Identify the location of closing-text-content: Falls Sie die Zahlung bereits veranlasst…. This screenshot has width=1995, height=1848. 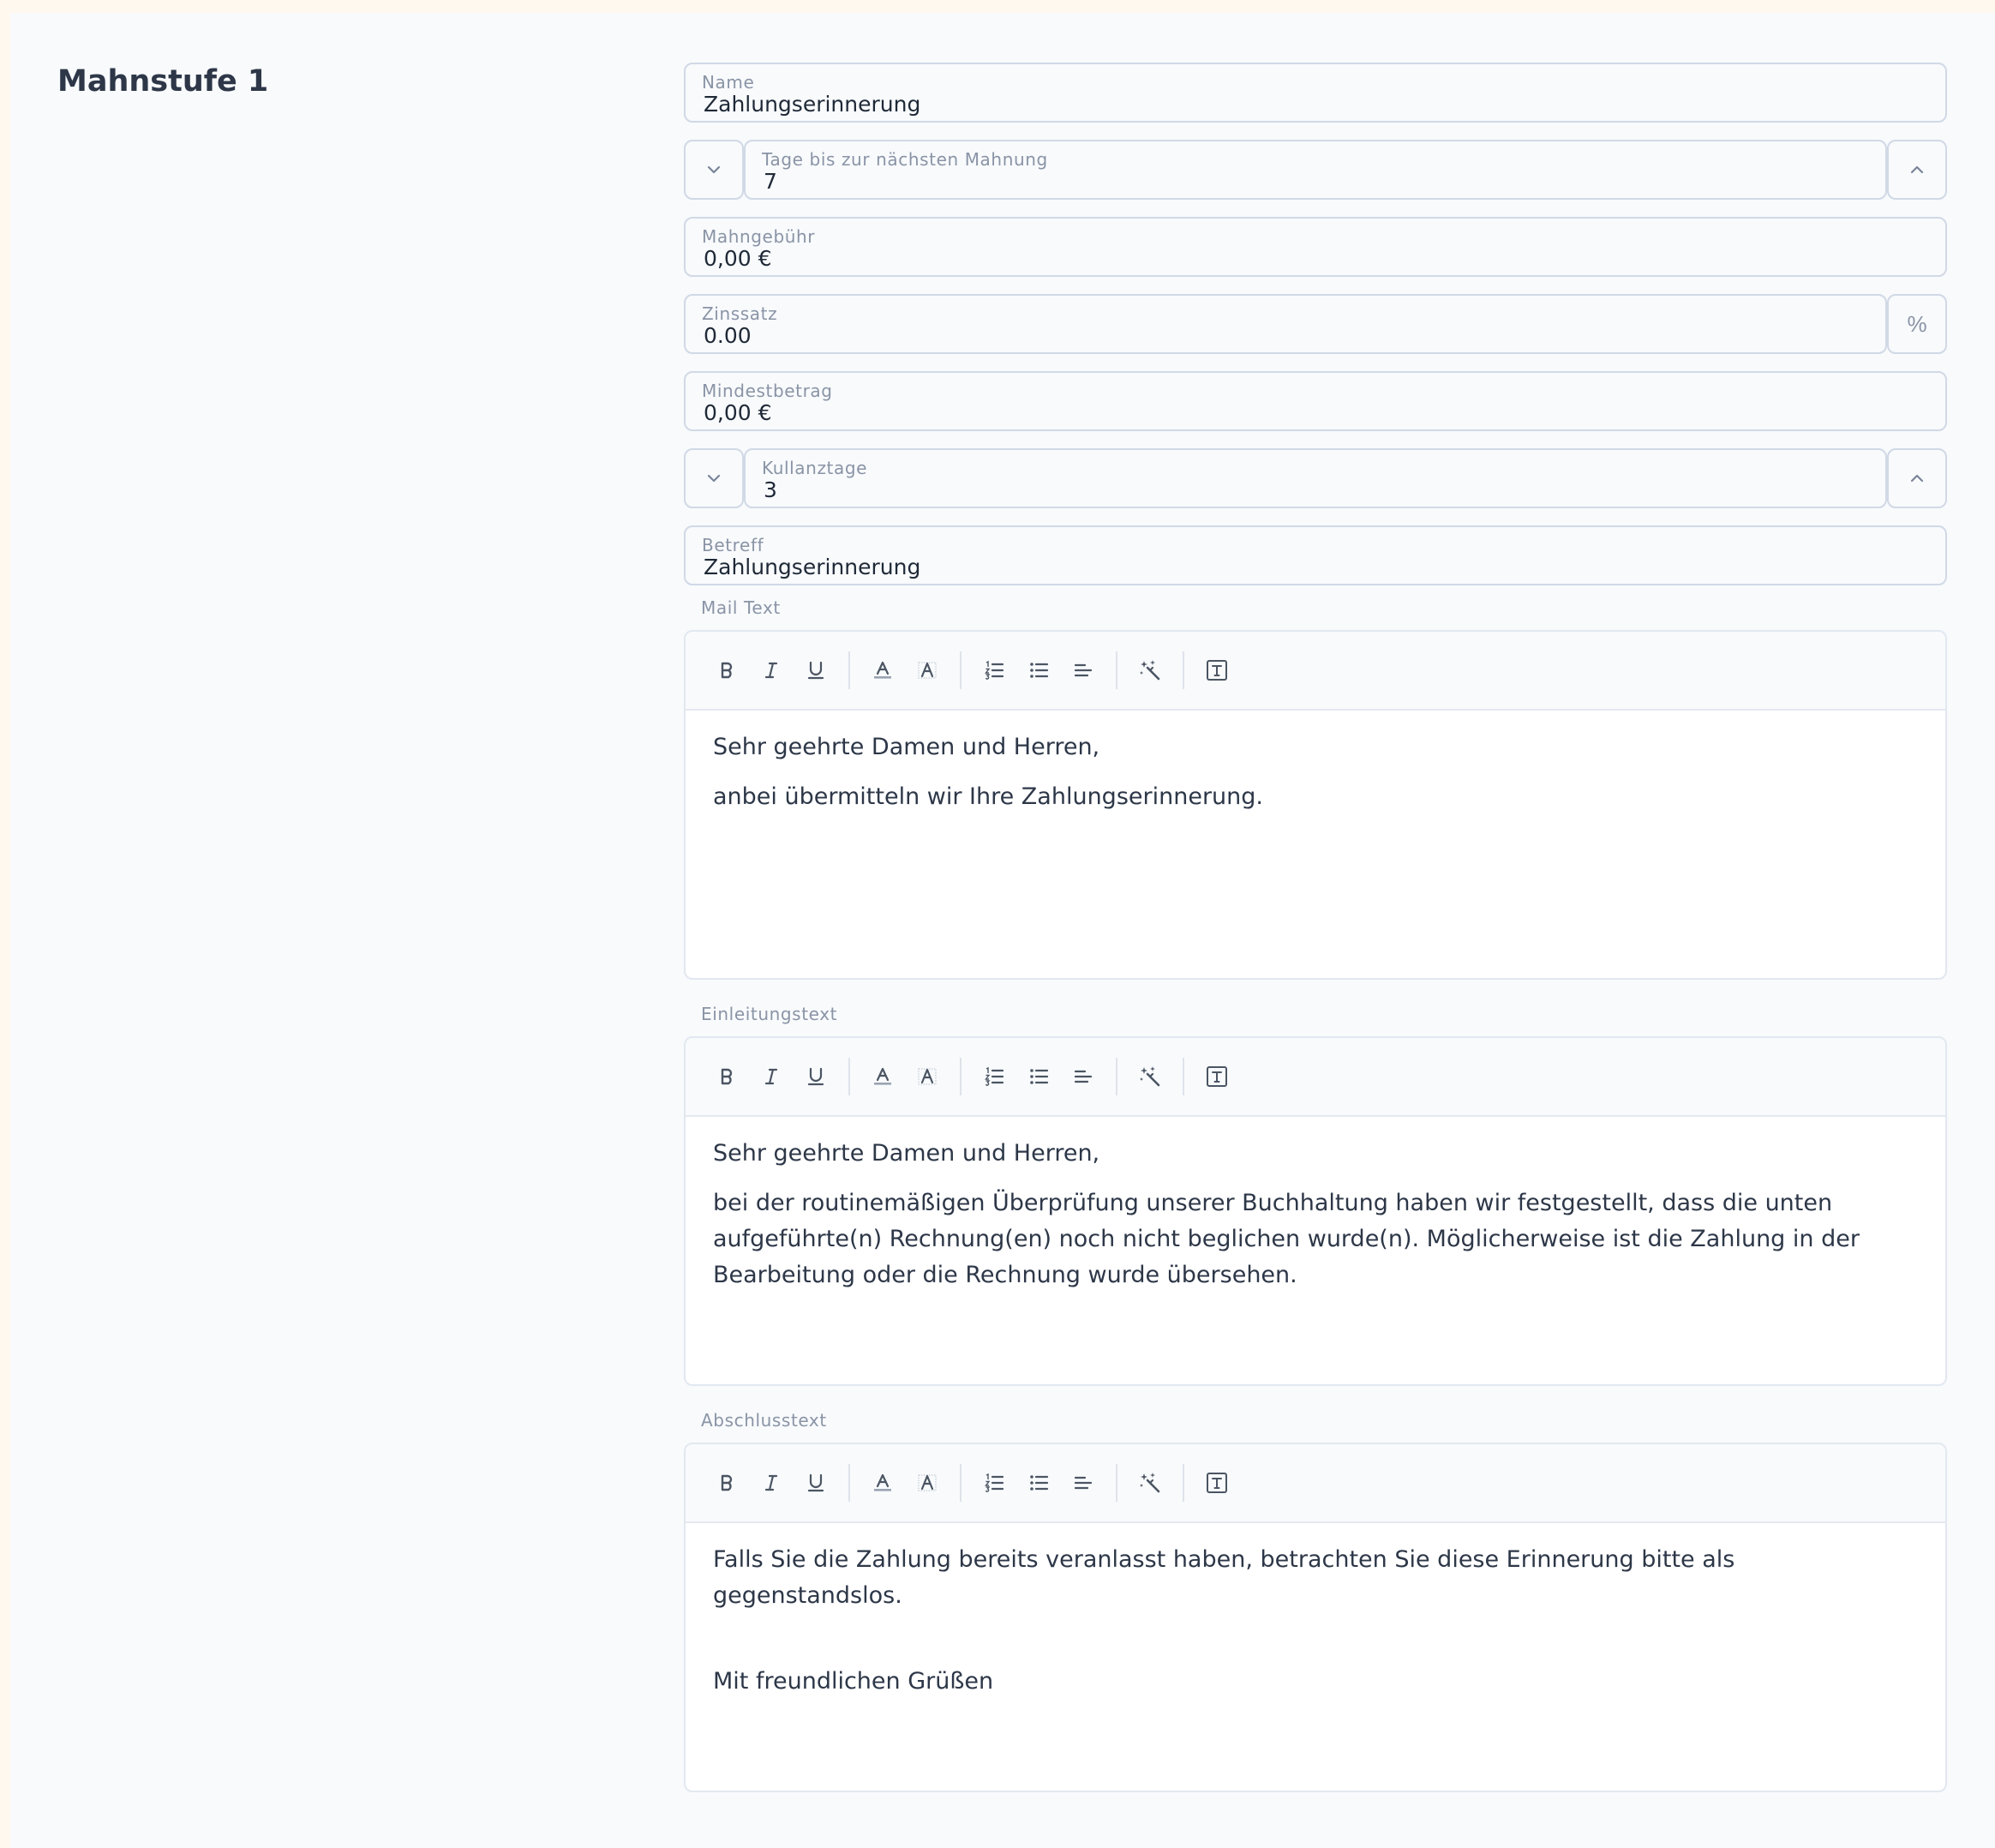
(1315, 1627).